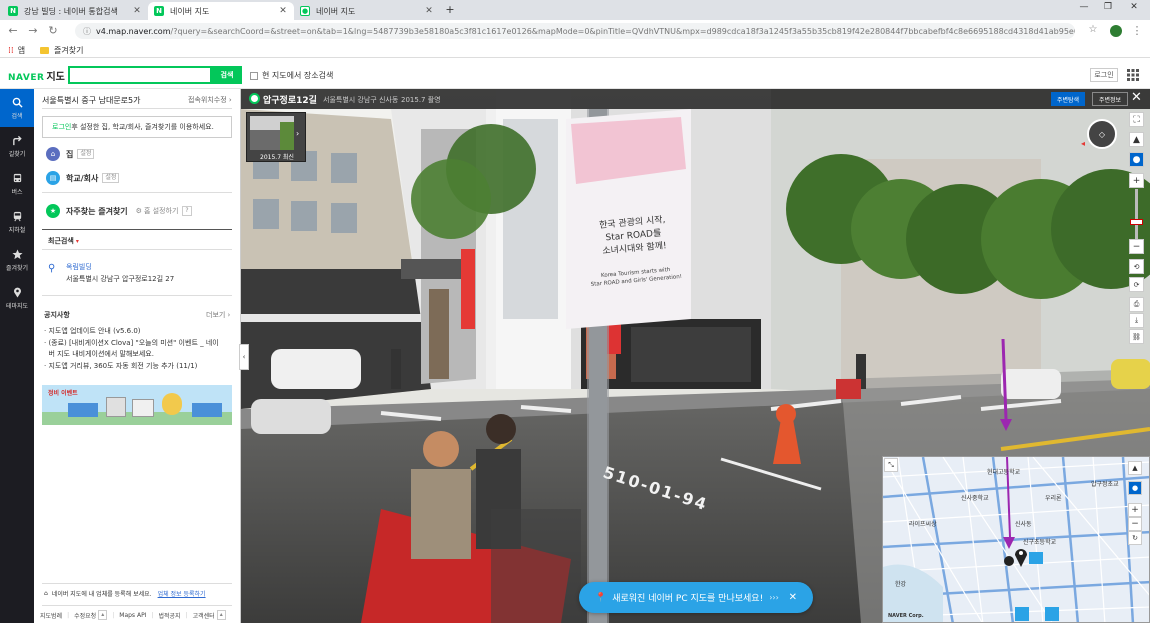  Describe the element at coordinates (1135, 510) in the screenshot. I see `minimap-zoom-in-button: +` at that location.